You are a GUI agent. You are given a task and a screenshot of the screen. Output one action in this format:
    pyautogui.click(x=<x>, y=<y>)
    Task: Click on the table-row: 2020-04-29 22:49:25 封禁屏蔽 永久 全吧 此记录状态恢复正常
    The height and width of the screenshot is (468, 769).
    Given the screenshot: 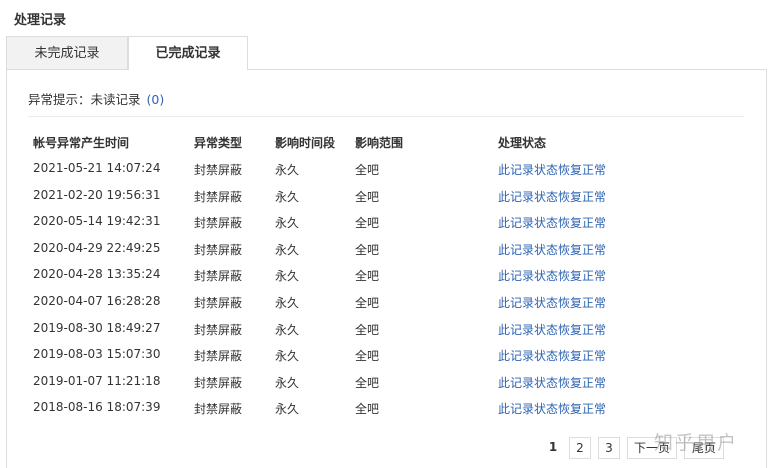 What is the action you would take?
    pyautogui.click(x=384, y=254)
    